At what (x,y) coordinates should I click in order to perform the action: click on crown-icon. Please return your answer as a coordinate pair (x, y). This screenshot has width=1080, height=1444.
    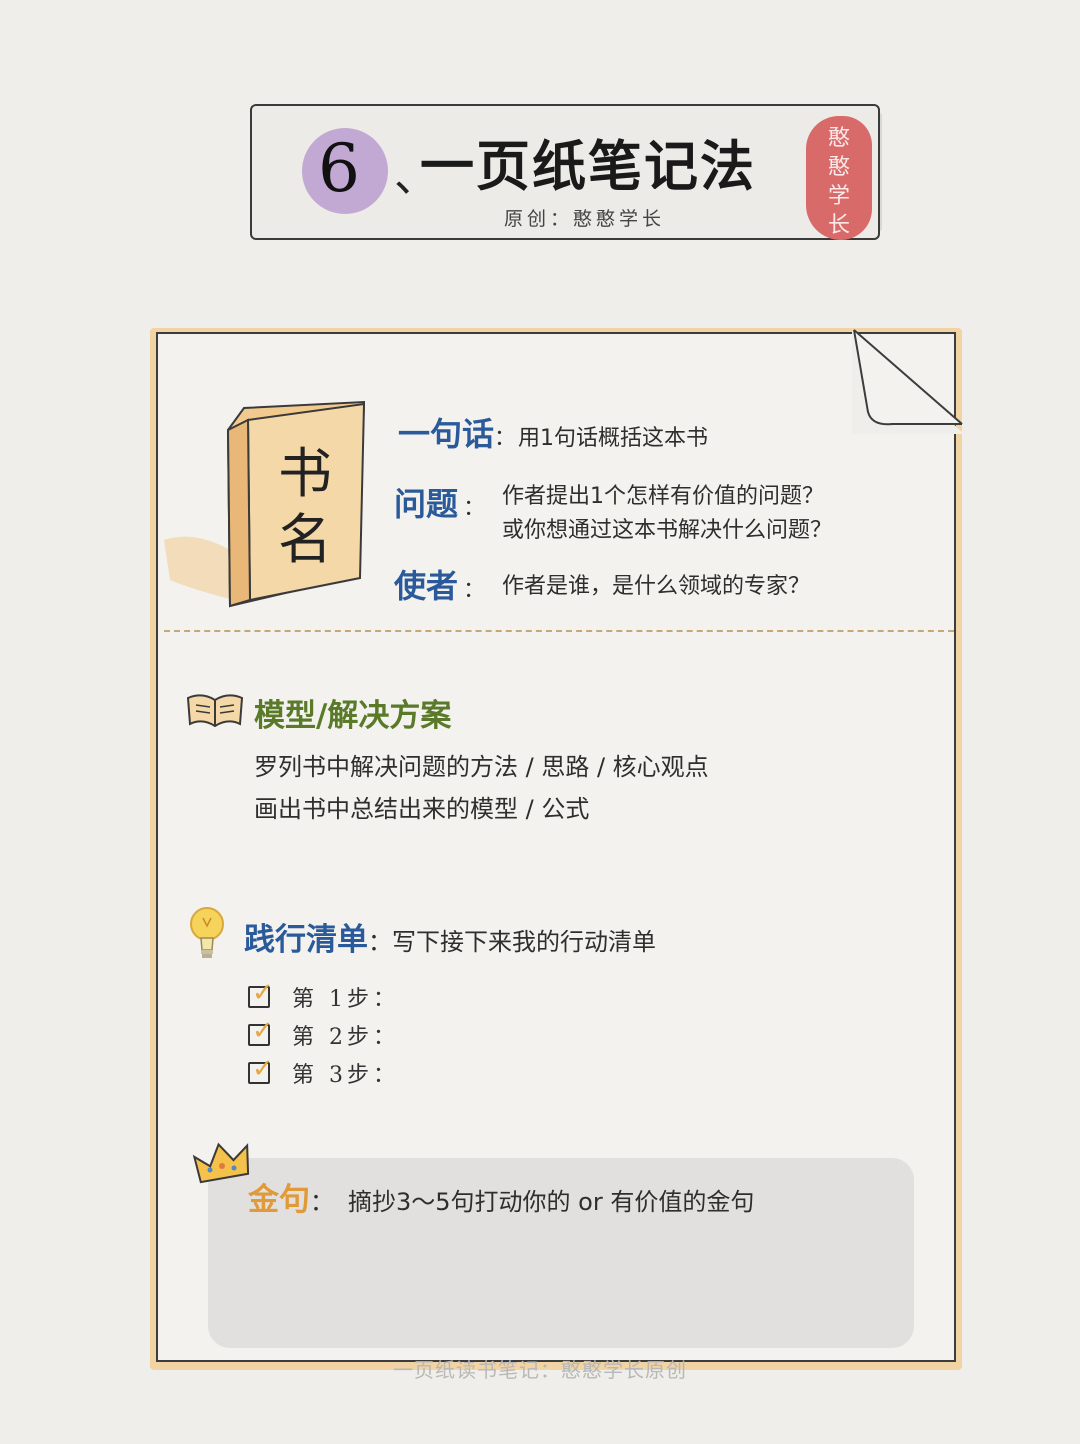
    Looking at the image, I should click on (221, 1163).